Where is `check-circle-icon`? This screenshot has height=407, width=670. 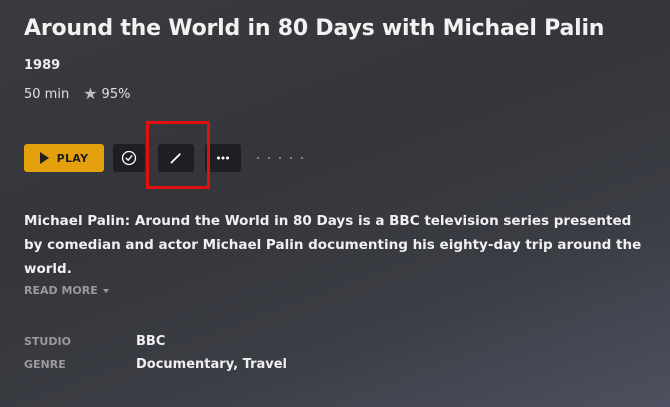
check-circle-icon is located at coordinates (129, 158).